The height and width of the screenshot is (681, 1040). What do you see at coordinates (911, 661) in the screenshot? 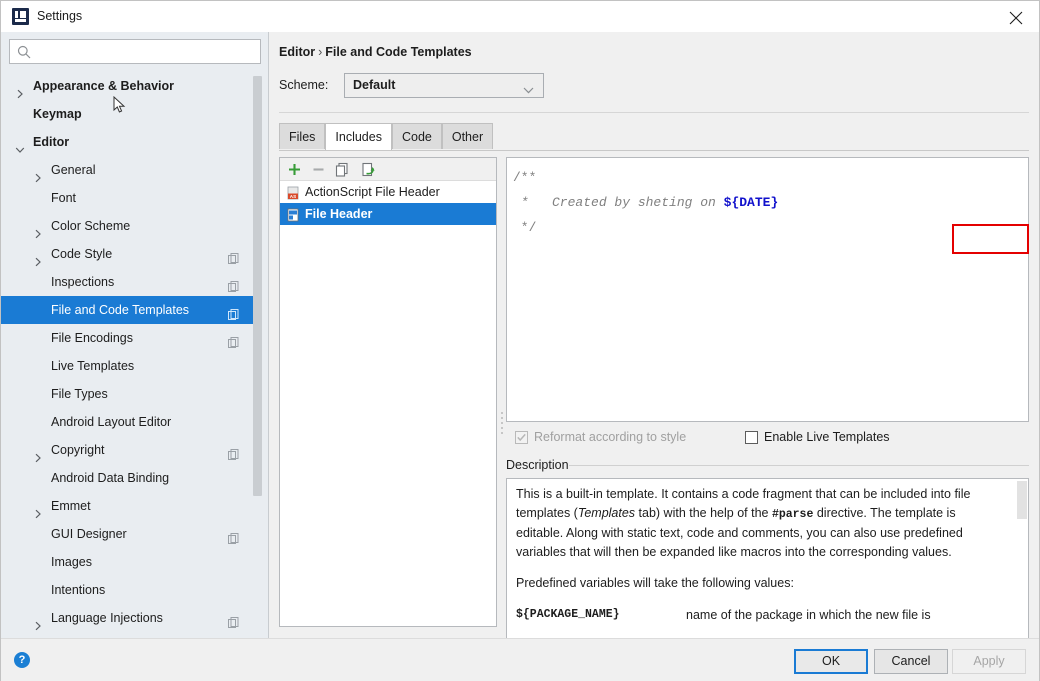
I see `cancel-button: Cancel` at bounding box center [911, 661].